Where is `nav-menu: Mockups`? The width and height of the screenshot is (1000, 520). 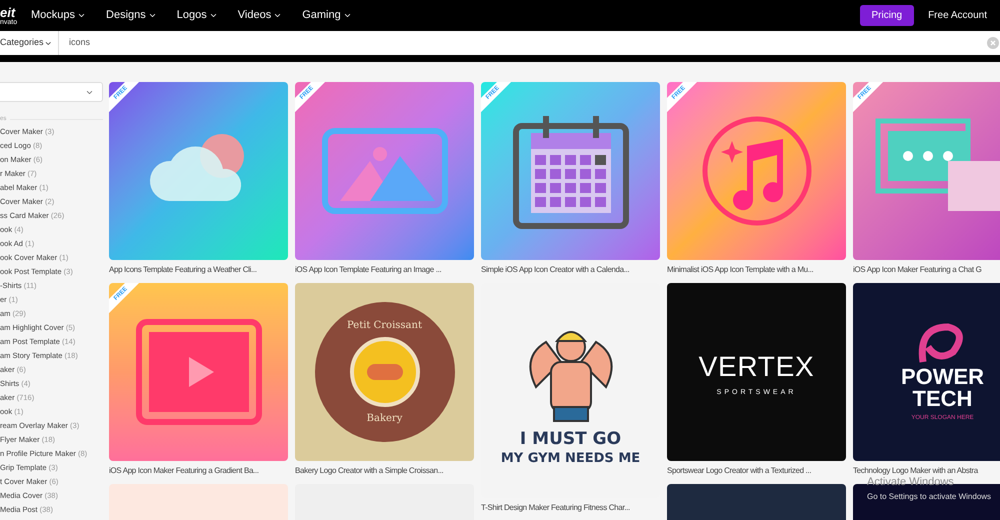
nav-menu: Mockups is located at coordinates (58, 15).